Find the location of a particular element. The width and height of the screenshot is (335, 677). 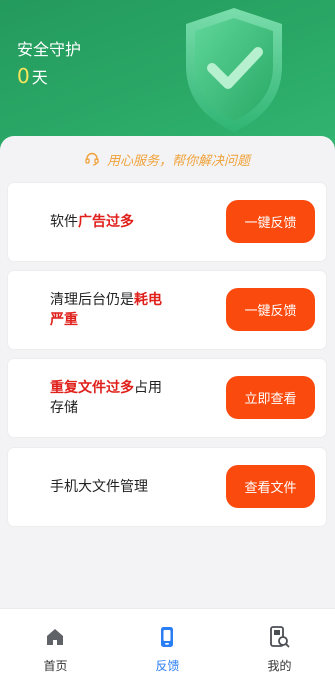

card-text-plain: 软件 is located at coordinates (64, 222).